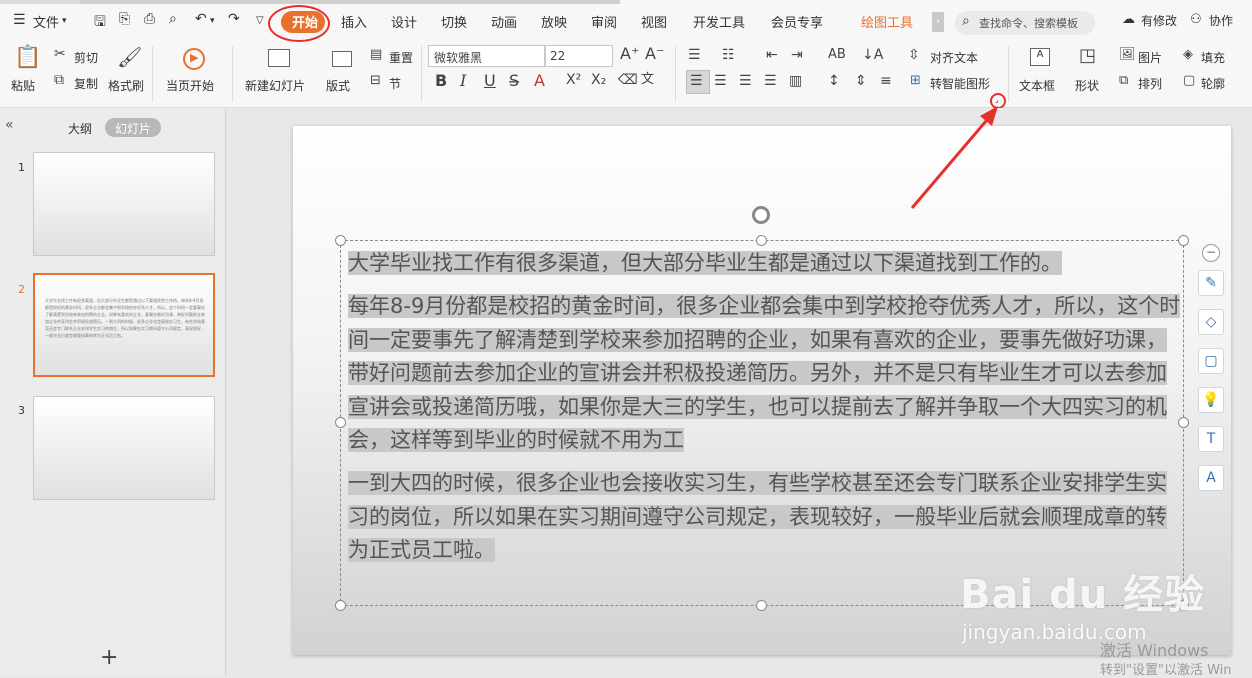  I want to click on outline-button: 轮廓, so click(1213, 83).